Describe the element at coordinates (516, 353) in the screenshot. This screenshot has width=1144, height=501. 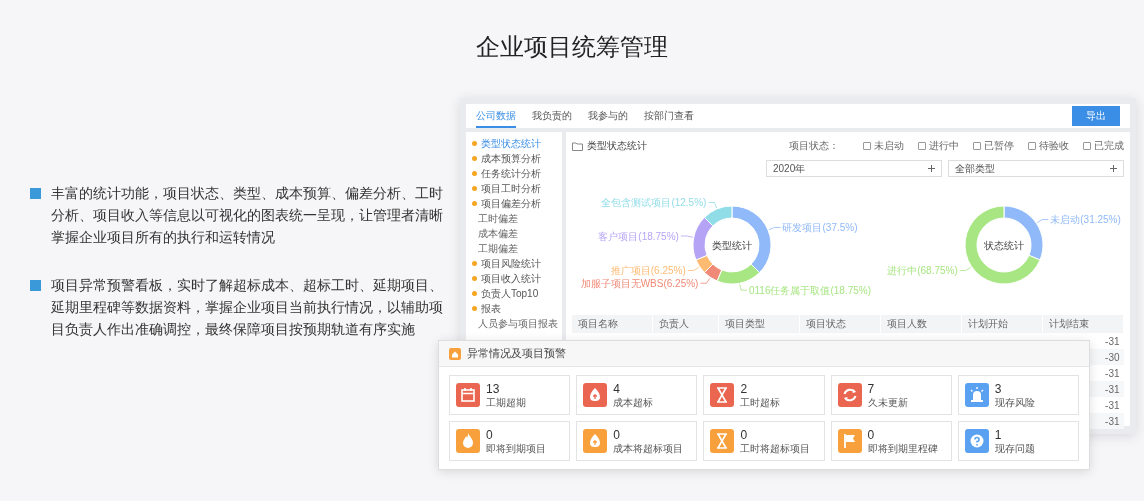
I see `card-title: 异常情况及项目预警` at that location.